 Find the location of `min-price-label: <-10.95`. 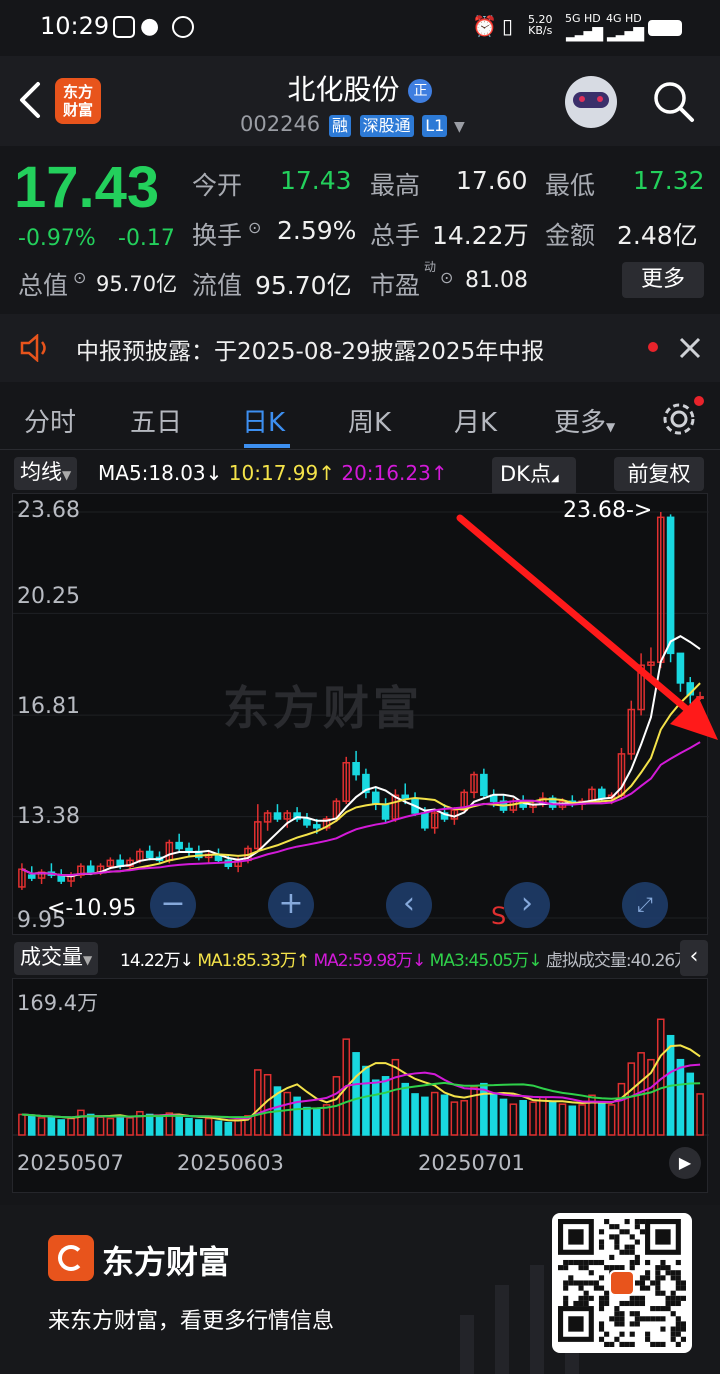

min-price-label: <-10.95 is located at coordinates (92, 908).